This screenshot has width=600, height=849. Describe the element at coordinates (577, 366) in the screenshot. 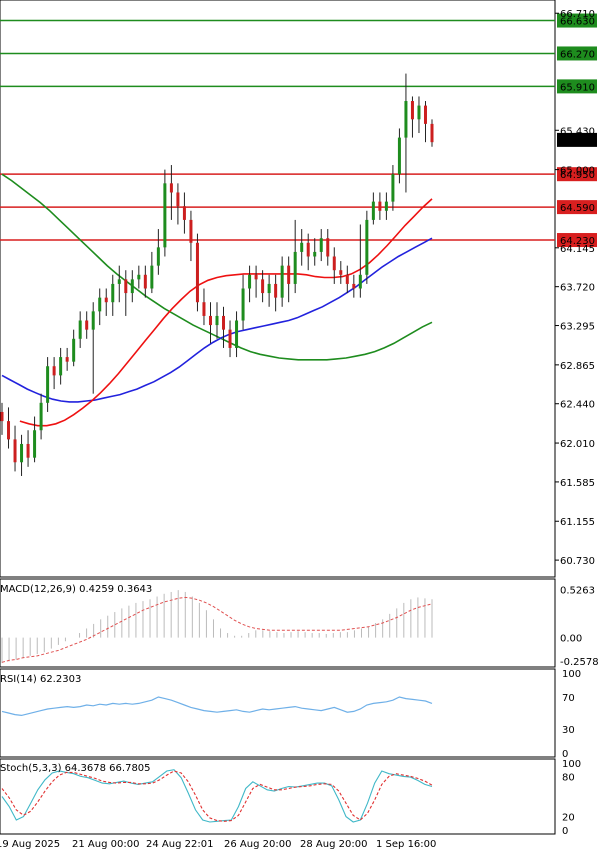

I see `price-tick-label: 62.865` at that location.